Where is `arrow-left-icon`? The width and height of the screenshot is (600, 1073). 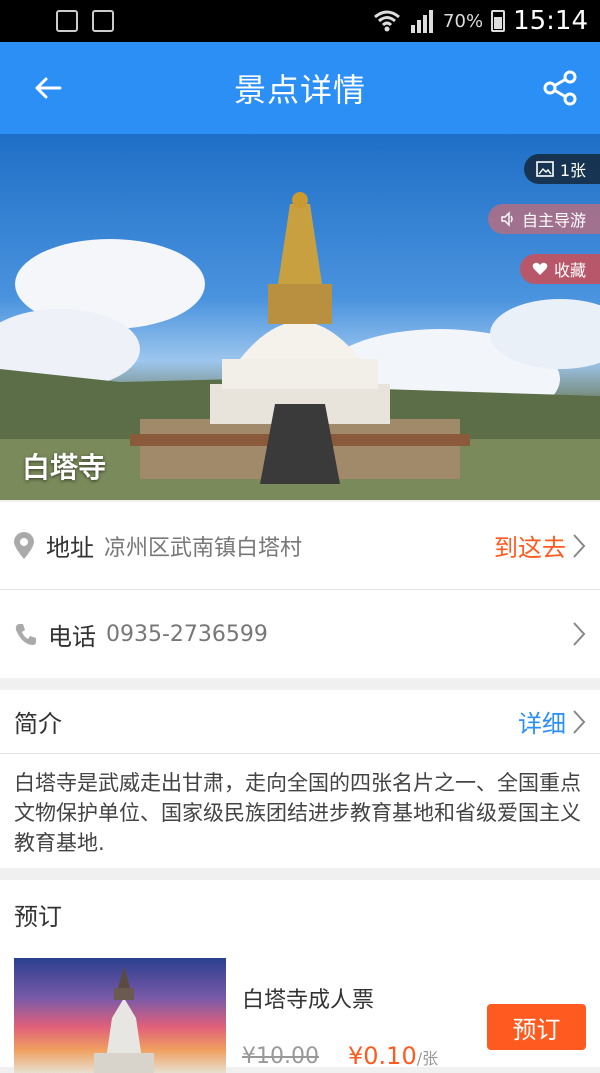
arrow-left-icon is located at coordinates (48, 88).